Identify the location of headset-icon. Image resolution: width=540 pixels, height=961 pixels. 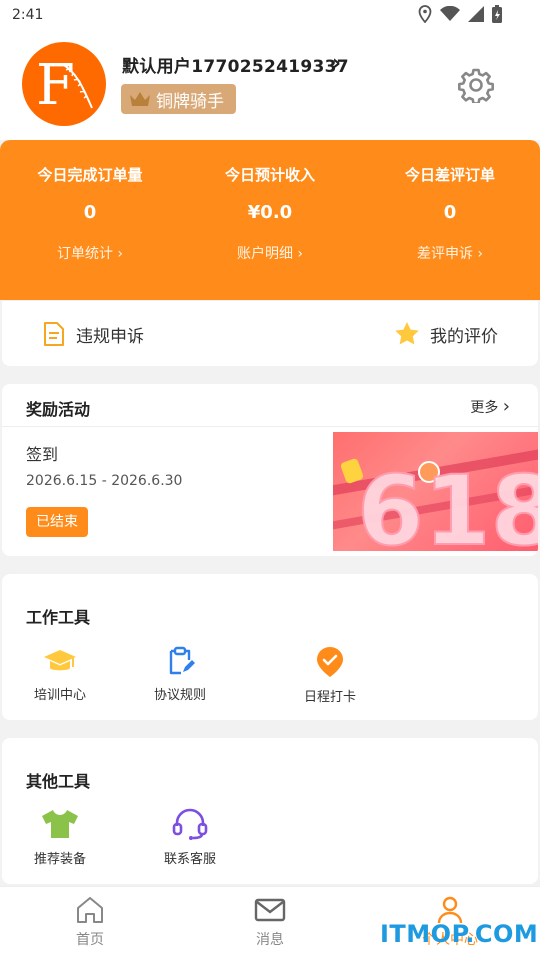
(190, 824).